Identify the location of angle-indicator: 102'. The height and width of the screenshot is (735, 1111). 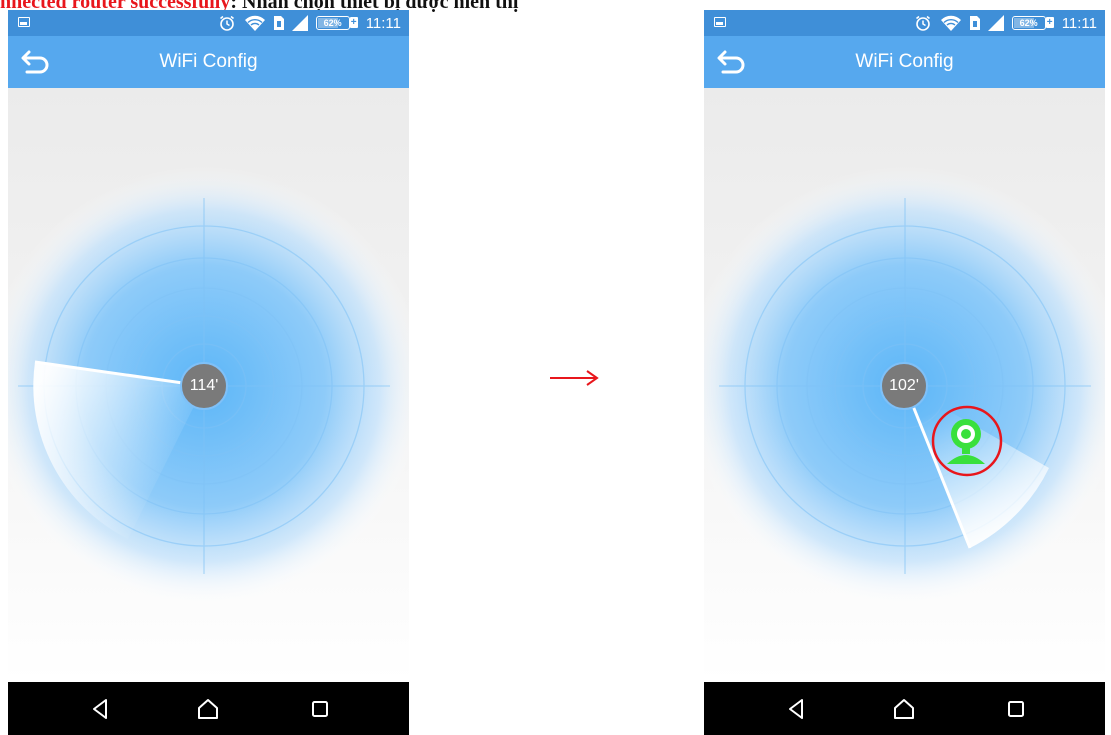
(904, 386).